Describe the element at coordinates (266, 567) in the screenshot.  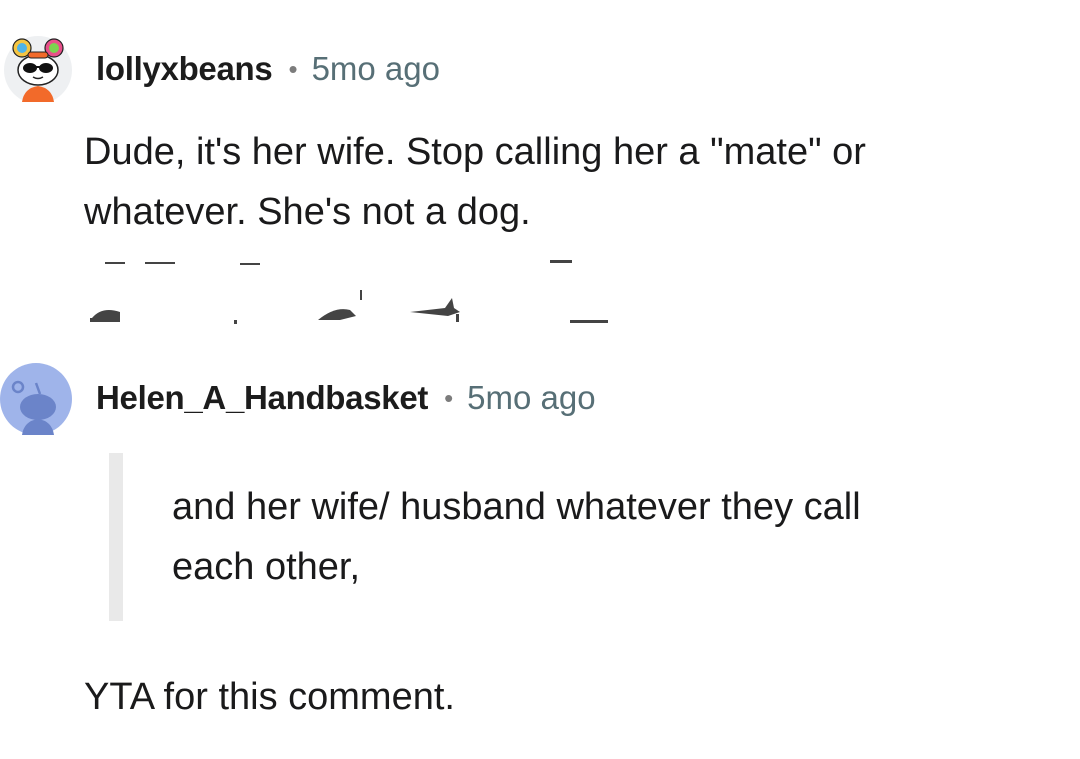
I see `blockquote-line: each other,` at that location.